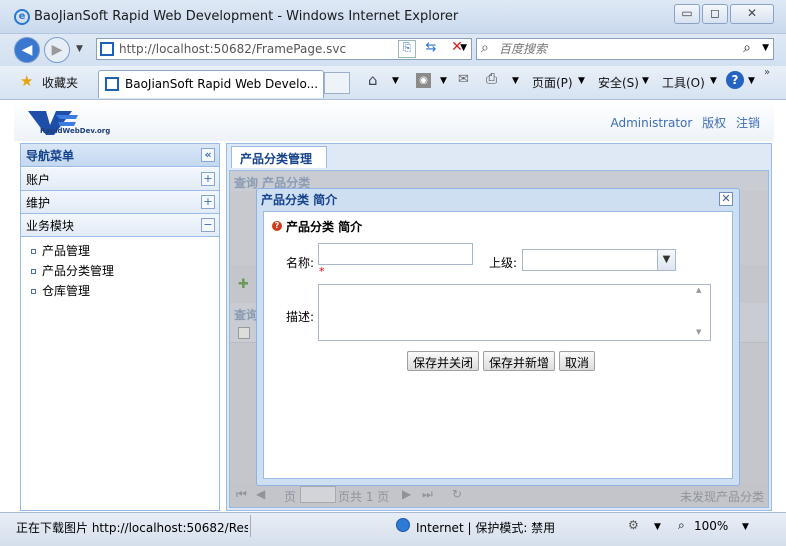  What do you see at coordinates (337, 83) in the screenshot?
I see `new-tab-button` at bounding box center [337, 83].